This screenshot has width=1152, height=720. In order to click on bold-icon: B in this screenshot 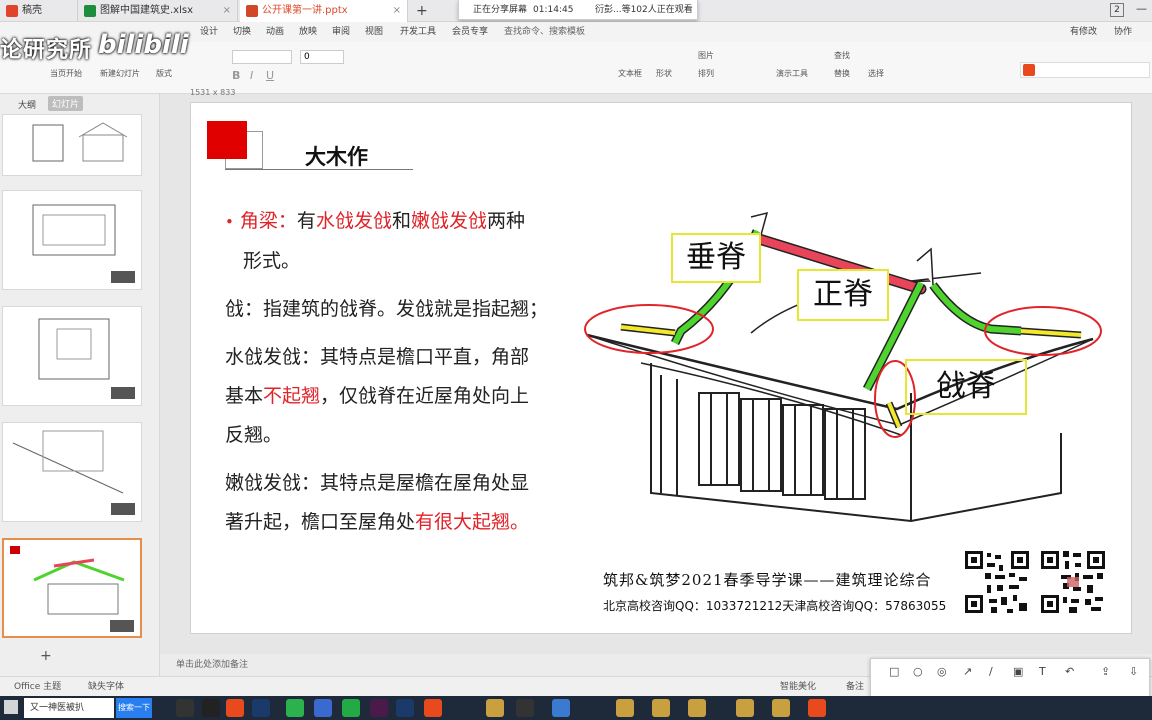, I will do `click(236, 75)`.